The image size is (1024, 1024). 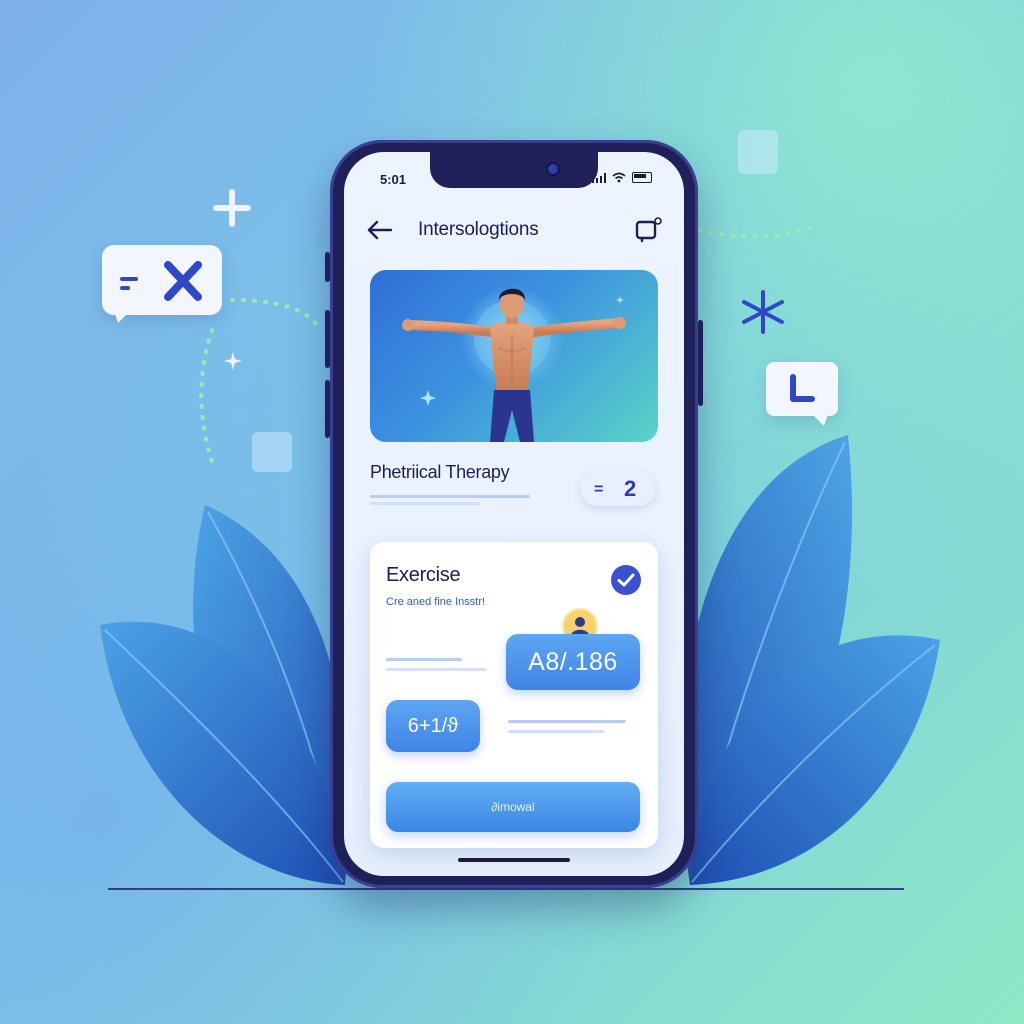 I want to click on plus-icon, so click(x=232, y=208).